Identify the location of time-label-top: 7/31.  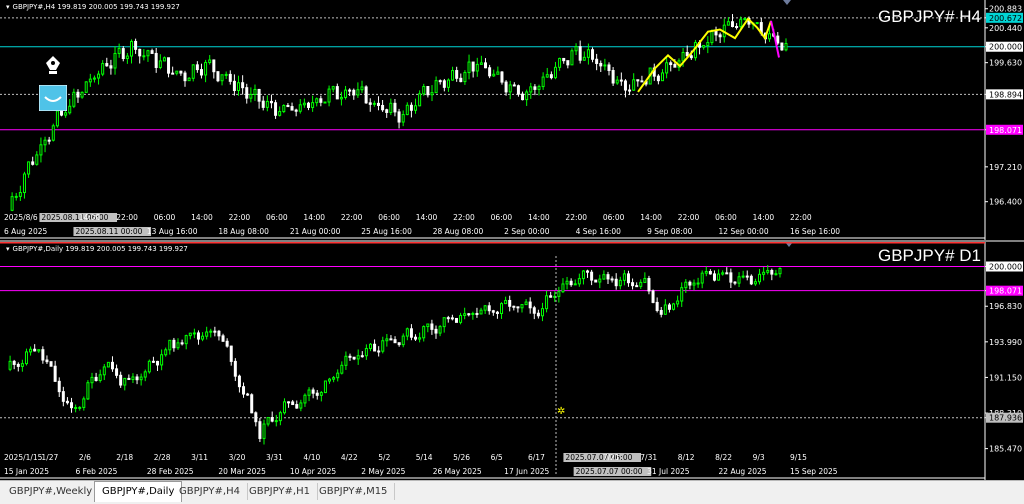
(648, 457).